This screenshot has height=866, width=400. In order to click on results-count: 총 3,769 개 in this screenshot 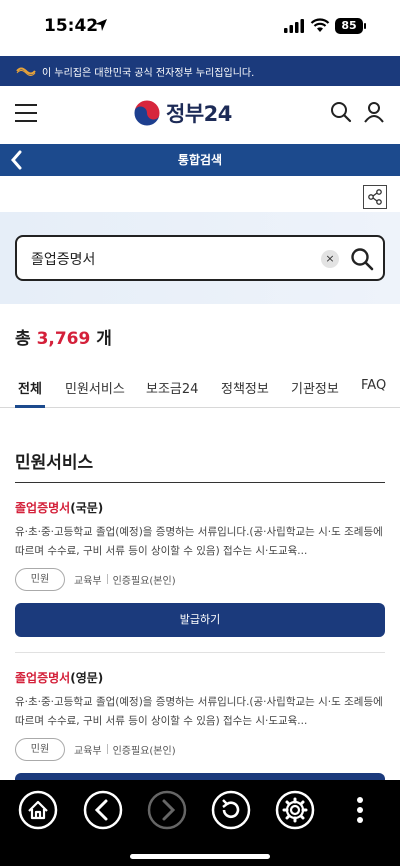, I will do `click(63, 336)`.